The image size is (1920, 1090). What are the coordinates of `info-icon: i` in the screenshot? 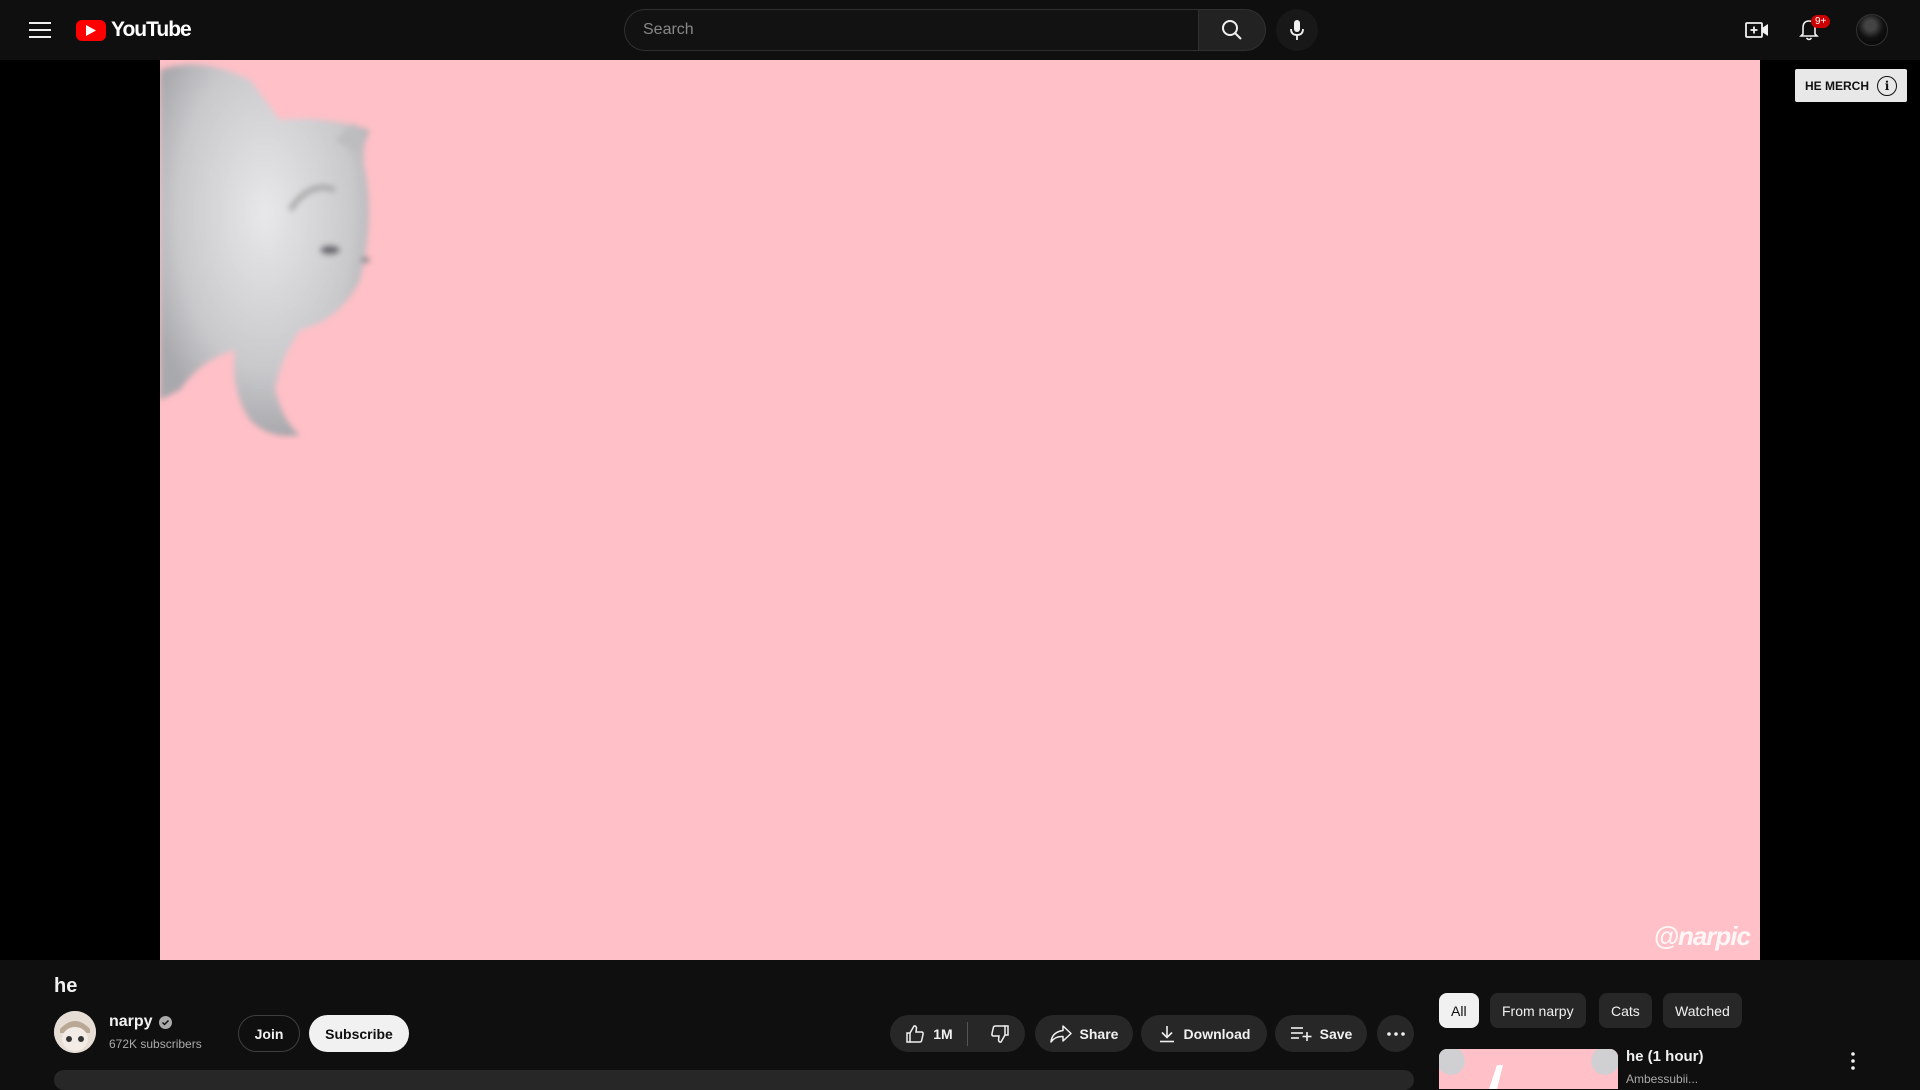 It's located at (1887, 85).